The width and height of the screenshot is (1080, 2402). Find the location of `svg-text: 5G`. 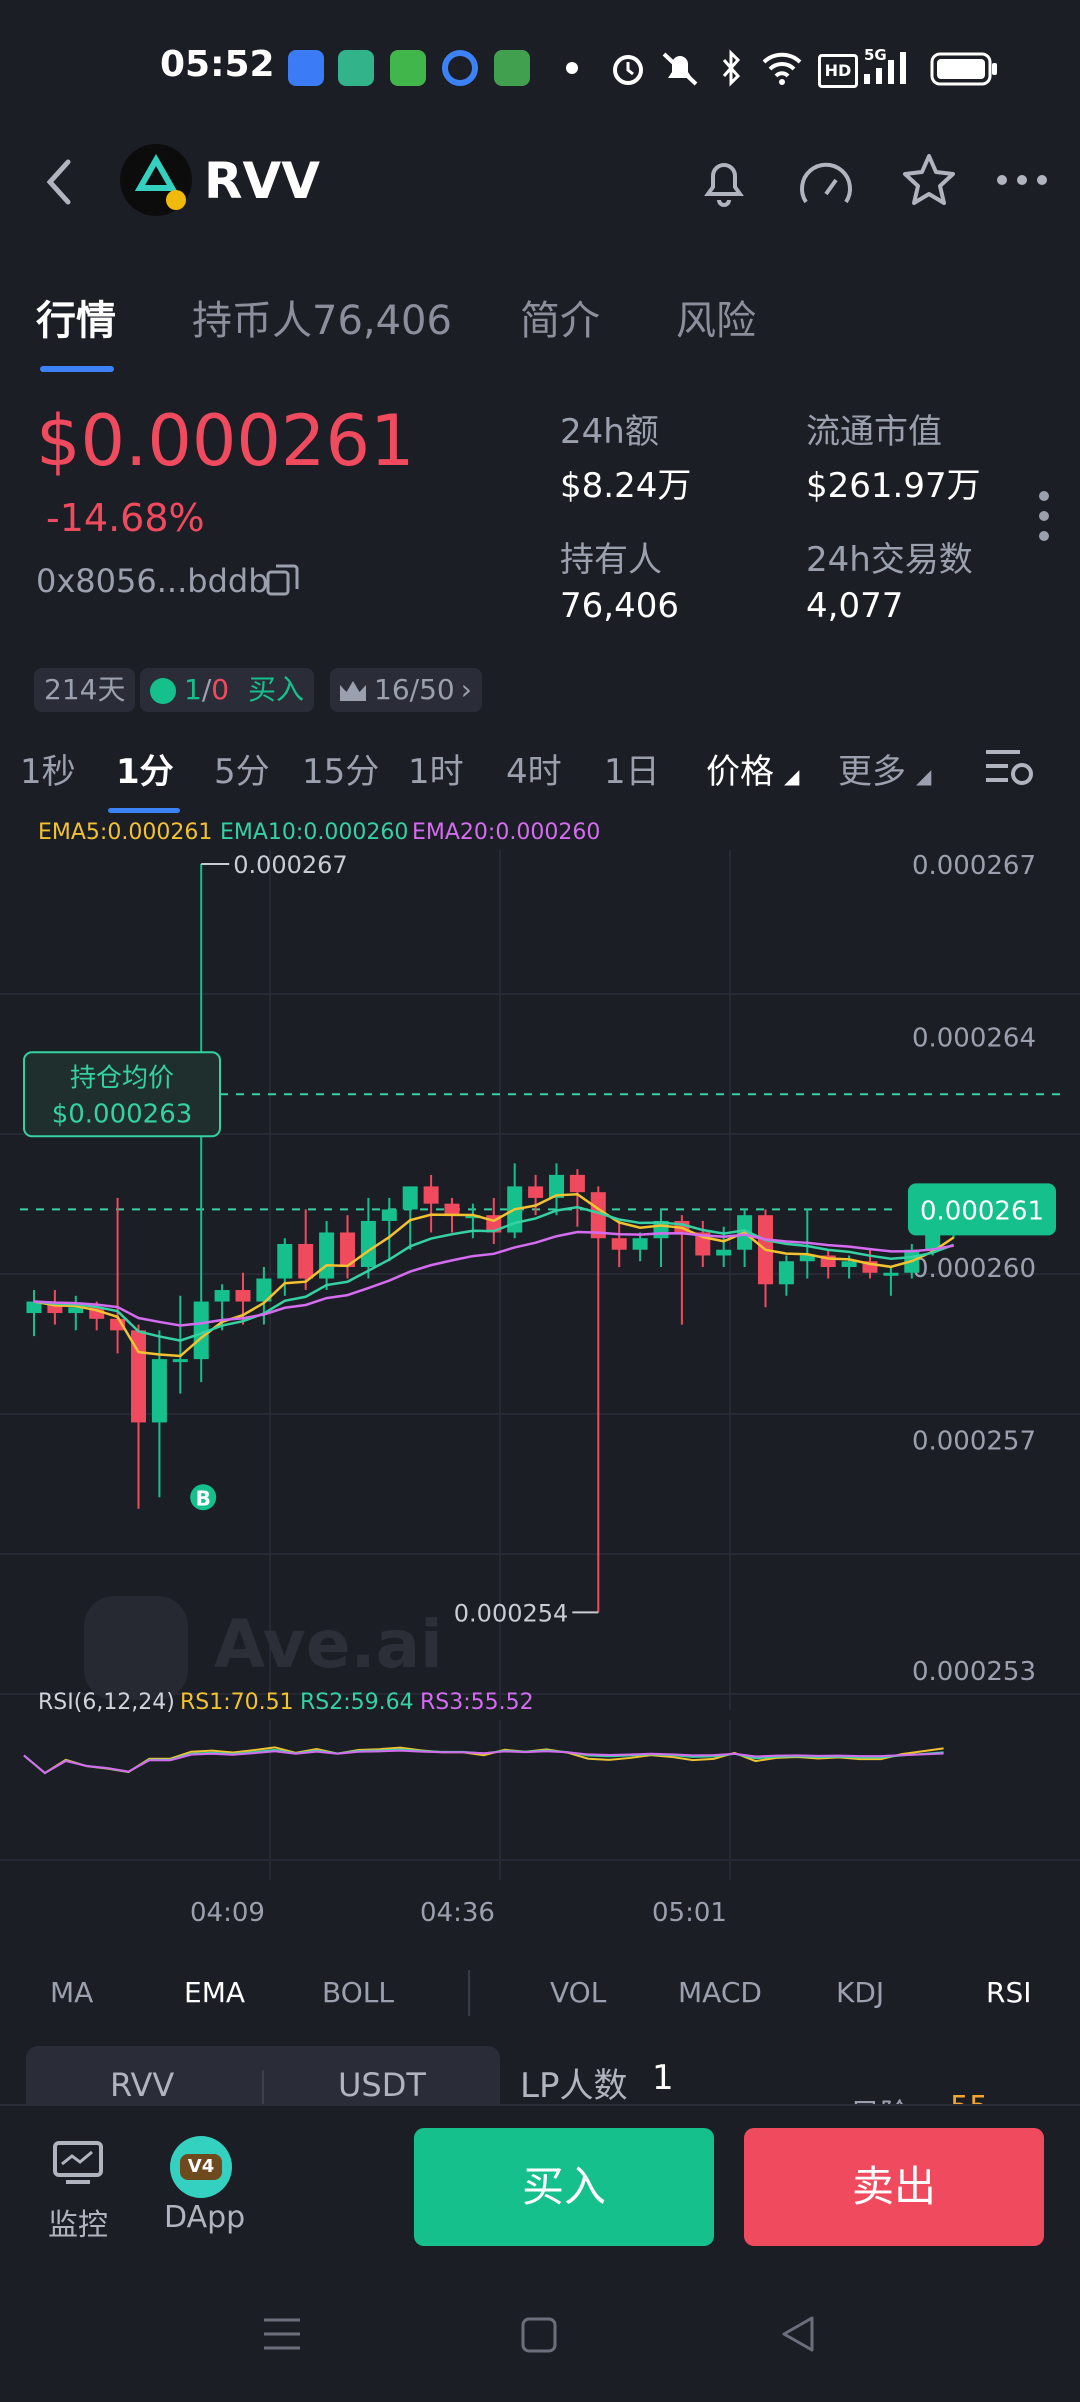

svg-text: 5G is located at coordinates (875, 55).